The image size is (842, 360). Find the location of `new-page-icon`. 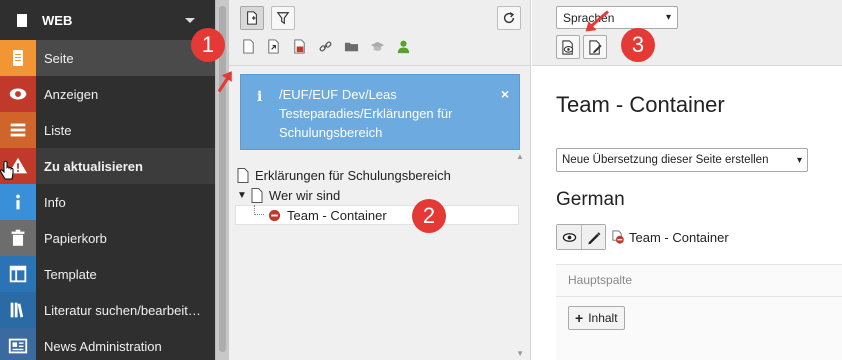

new-page-icon is located at coordinates (252, 18).